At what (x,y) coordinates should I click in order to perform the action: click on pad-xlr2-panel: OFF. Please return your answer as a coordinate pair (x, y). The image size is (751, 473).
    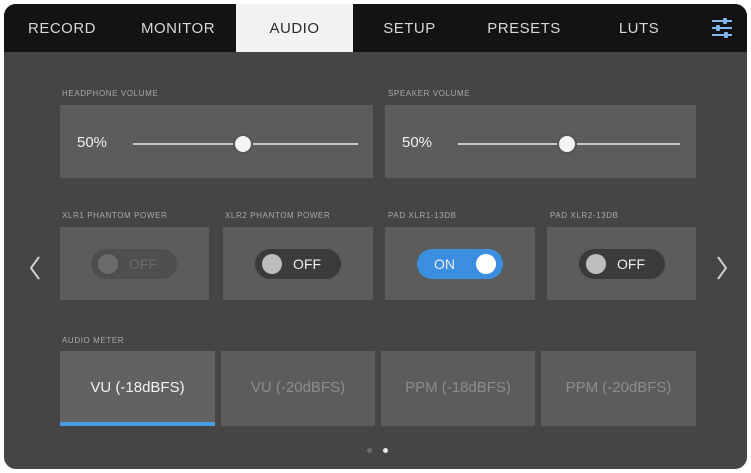
    Looking at the image, I should click on (621, 263).